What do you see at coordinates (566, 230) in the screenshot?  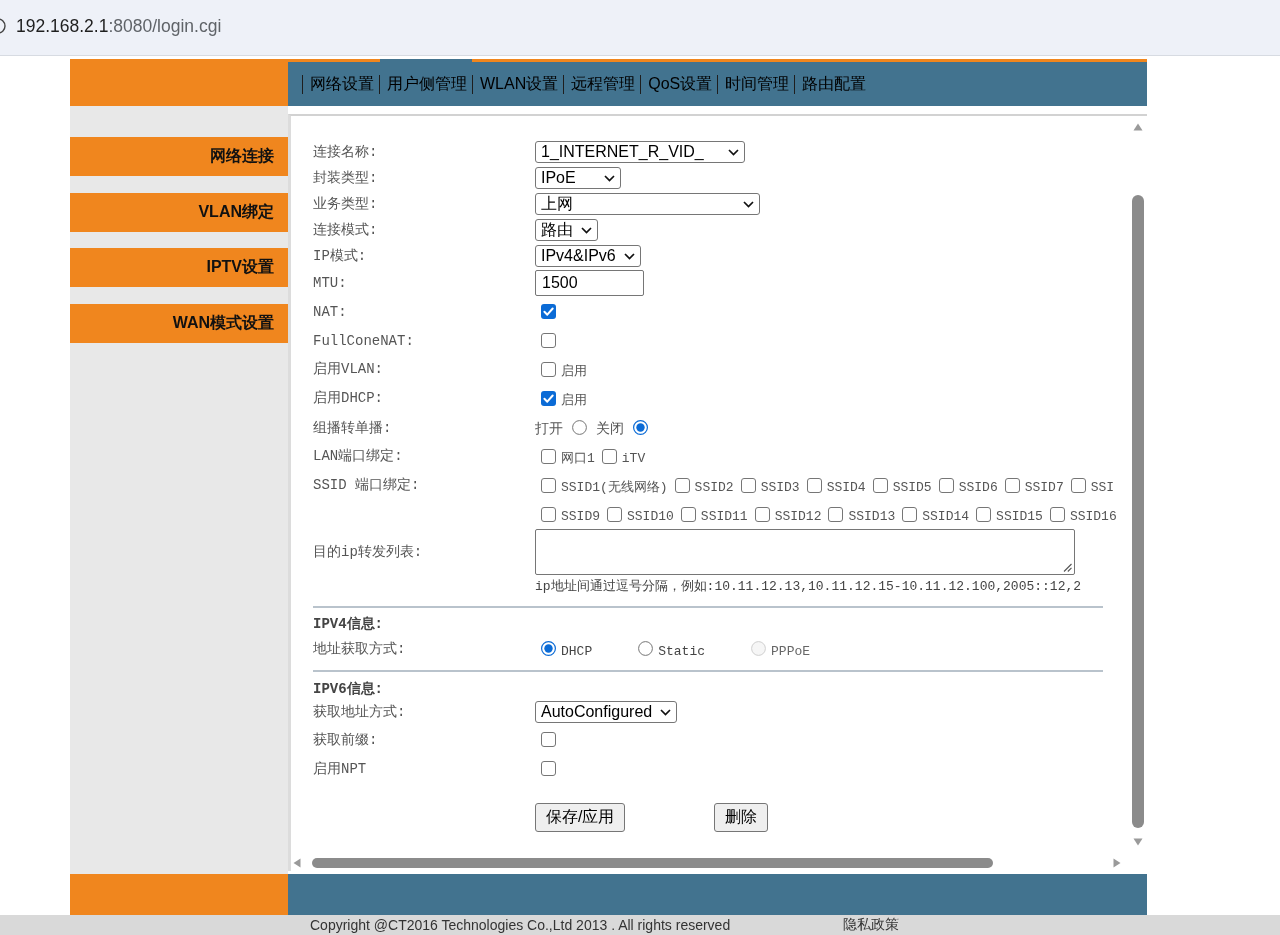 I see `dropdown-select: 路由` at bounding box center [566, 230].